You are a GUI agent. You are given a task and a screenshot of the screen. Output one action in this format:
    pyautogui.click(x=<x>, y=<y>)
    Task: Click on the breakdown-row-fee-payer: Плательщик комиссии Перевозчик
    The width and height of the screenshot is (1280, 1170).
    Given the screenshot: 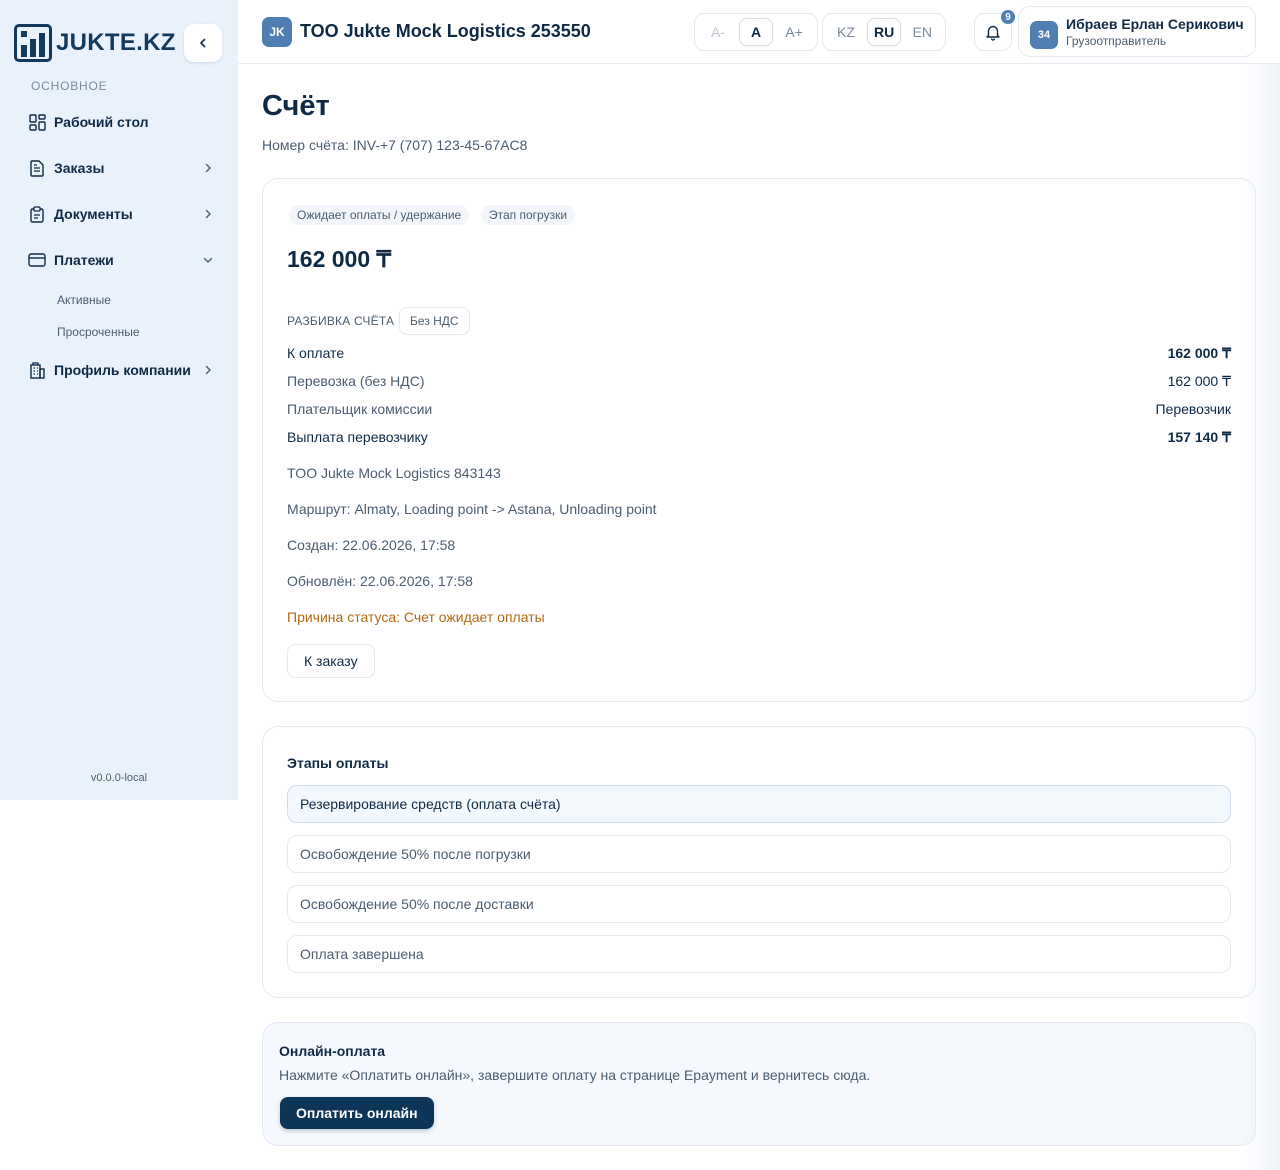 What is the action you would take?
    pyautogui.click(x=759, y=409)
    